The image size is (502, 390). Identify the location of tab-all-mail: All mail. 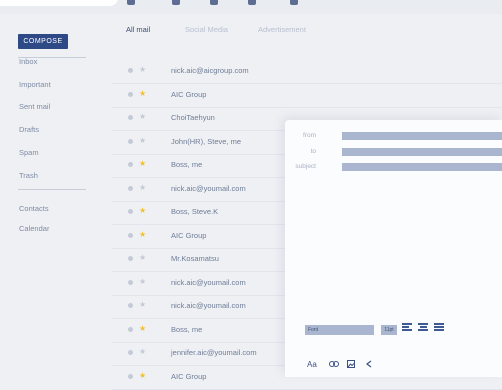
(138, 29).